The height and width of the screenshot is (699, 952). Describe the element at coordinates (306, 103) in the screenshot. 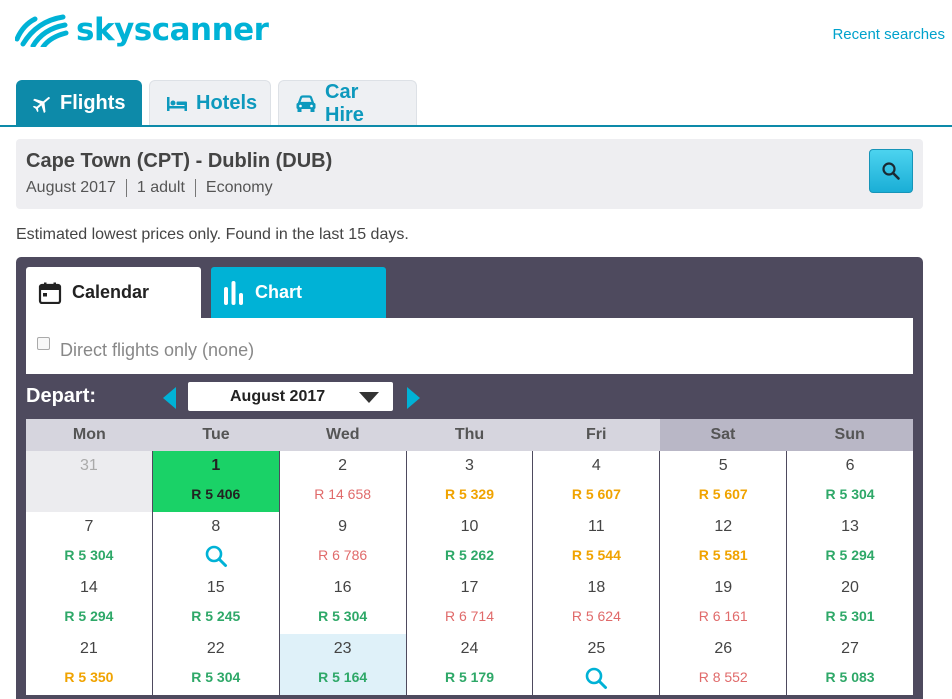

I see `car-icon` at that location.